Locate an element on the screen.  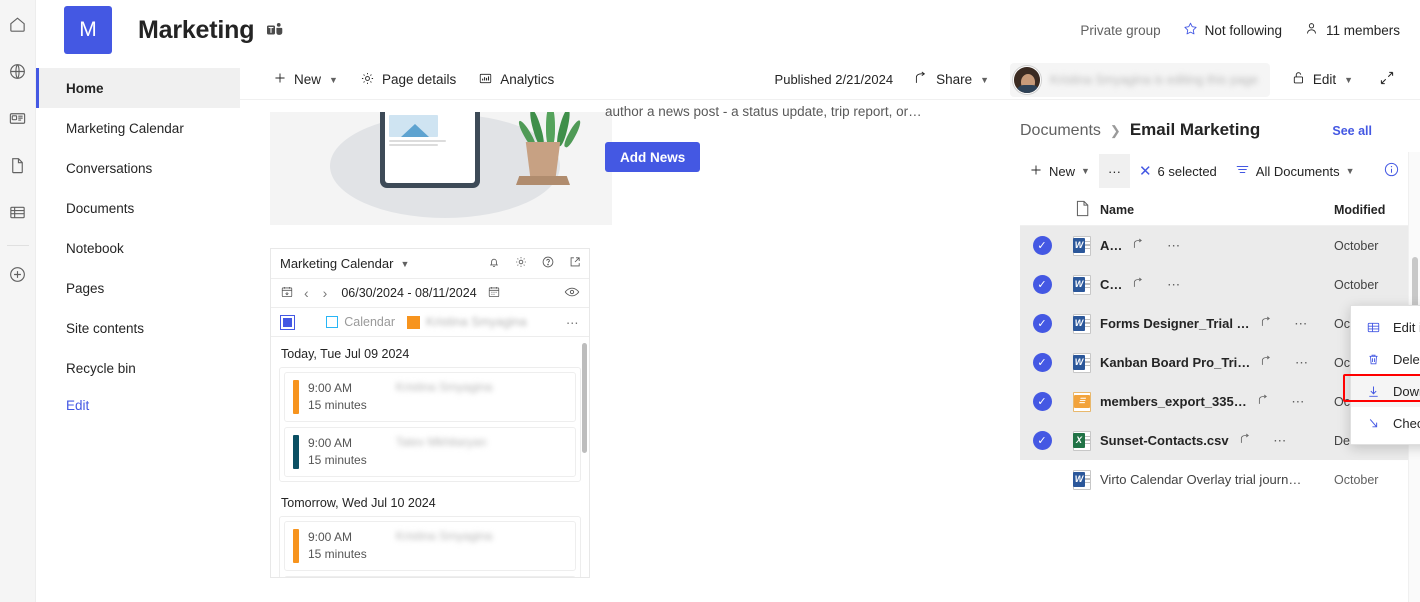
today-icon is located at coordinates (287, 293).